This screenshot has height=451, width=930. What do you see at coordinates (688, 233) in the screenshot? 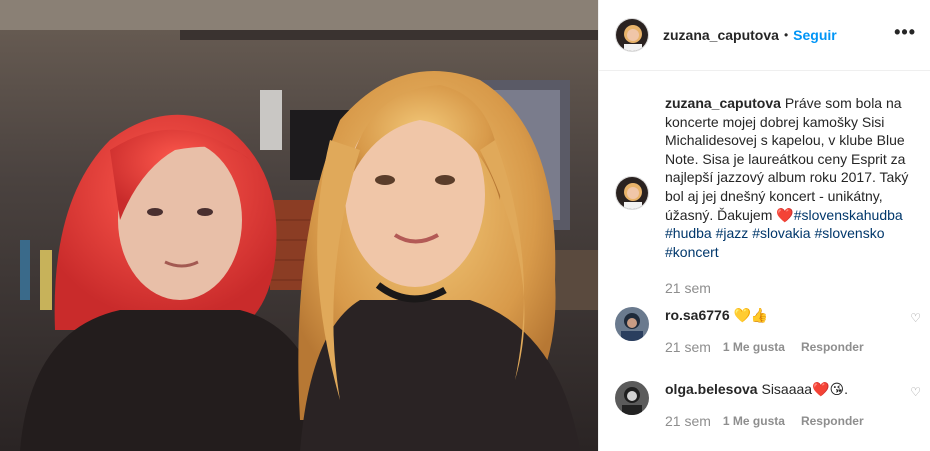
I see `hashtag-link: #hudba` at bounding box center [688, 233].